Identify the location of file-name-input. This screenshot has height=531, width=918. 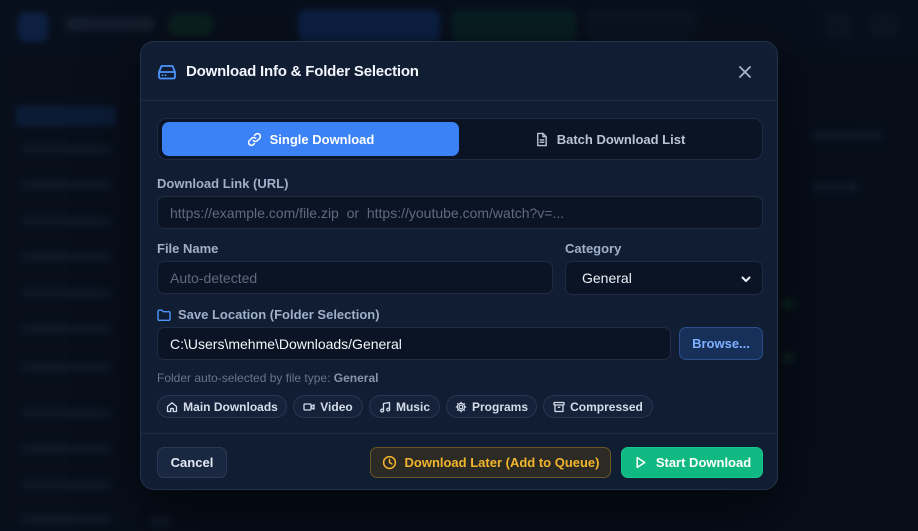
(355, 277).